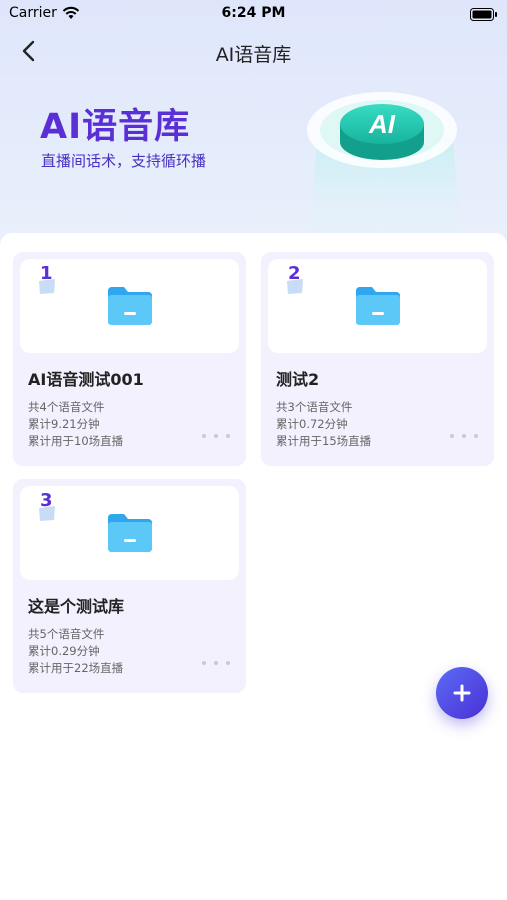  I want to click on add-library-button, so click(462, 693).